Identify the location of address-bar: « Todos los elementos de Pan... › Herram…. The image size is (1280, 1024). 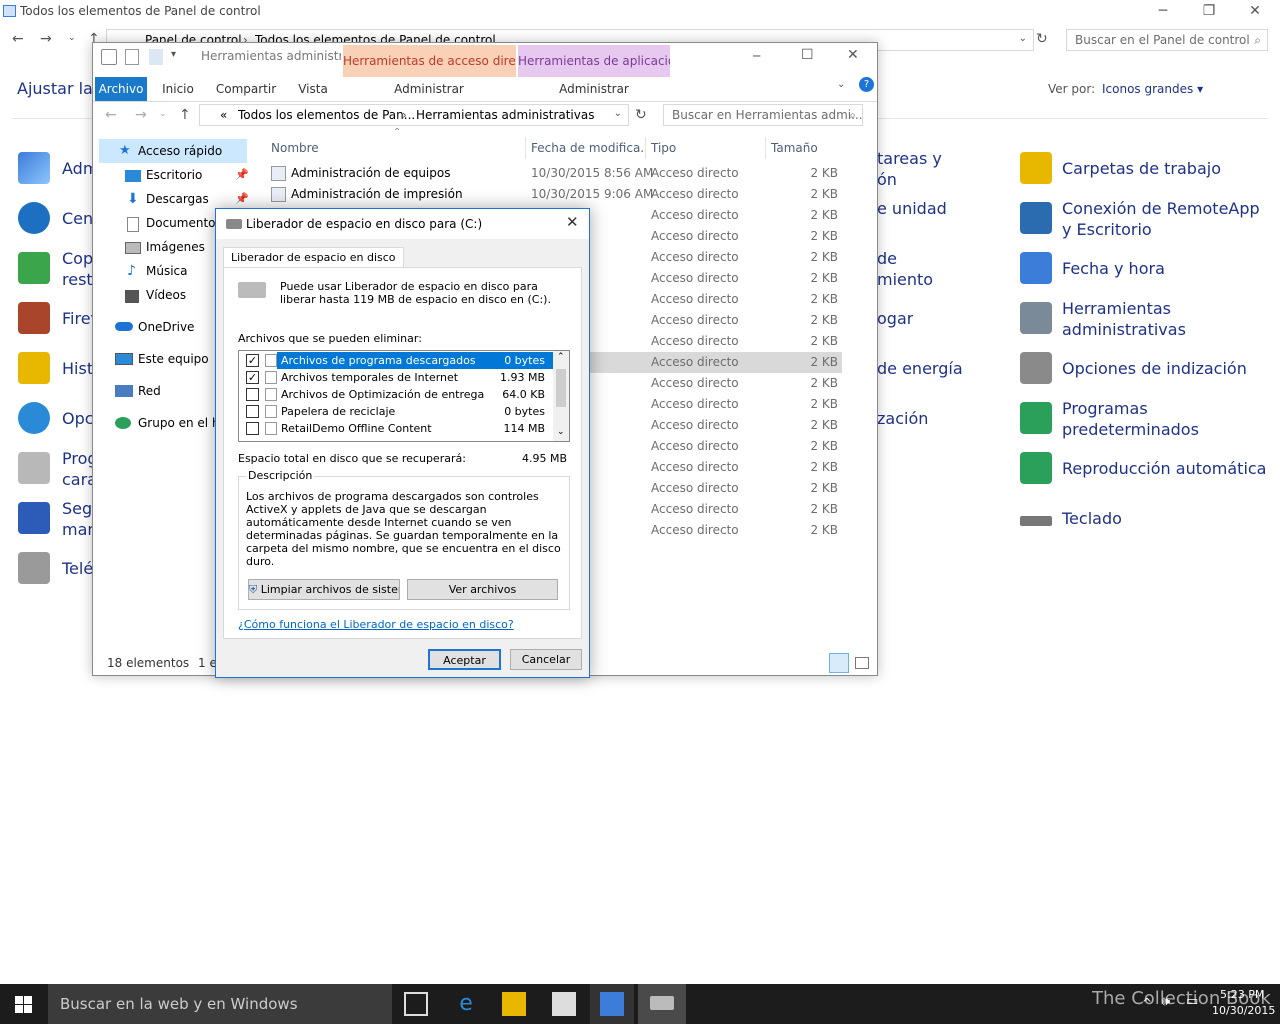
(414, 115).